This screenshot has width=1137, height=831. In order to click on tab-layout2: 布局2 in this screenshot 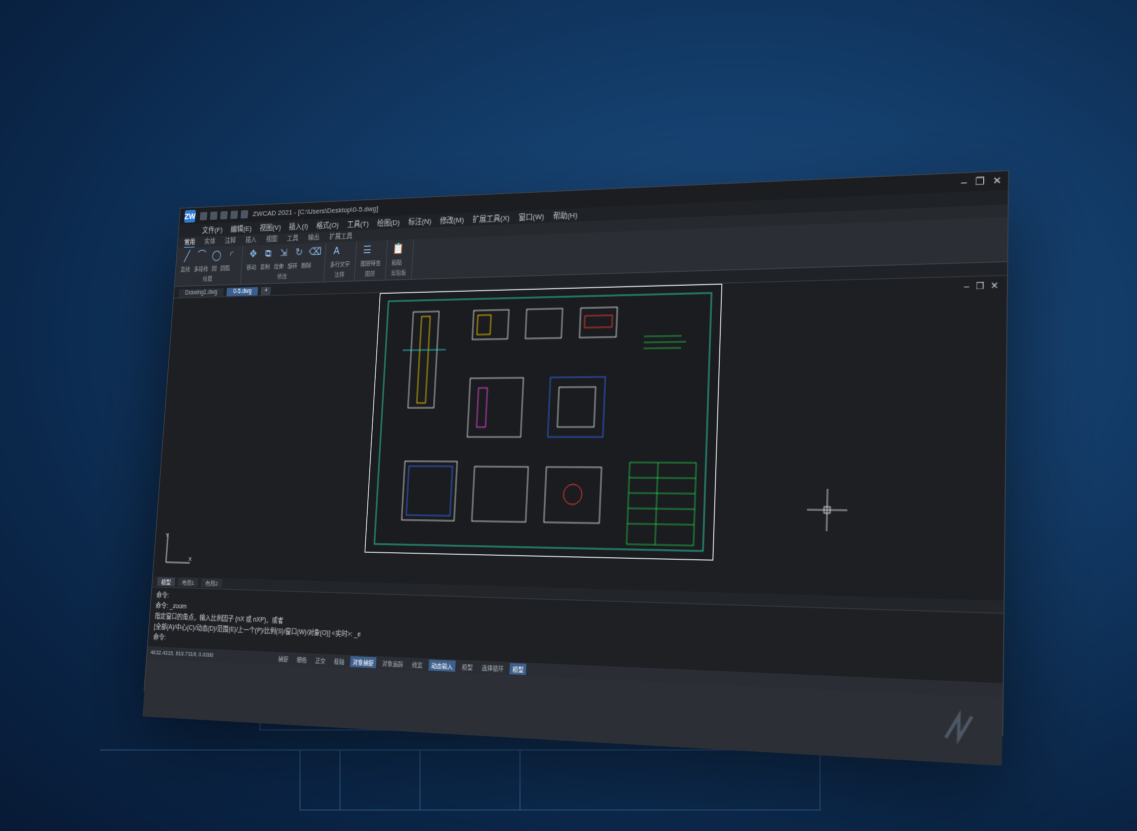, I will do `click(211, 582)`.